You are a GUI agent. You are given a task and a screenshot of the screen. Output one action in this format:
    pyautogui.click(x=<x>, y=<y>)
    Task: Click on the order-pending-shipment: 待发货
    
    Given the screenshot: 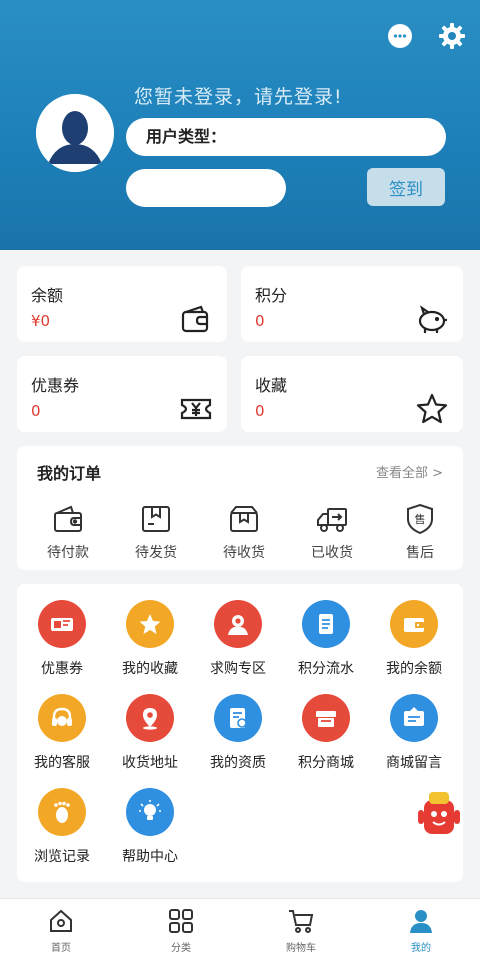 What is the action you would take?
    pyautogui.click(x=156, y=532)
    